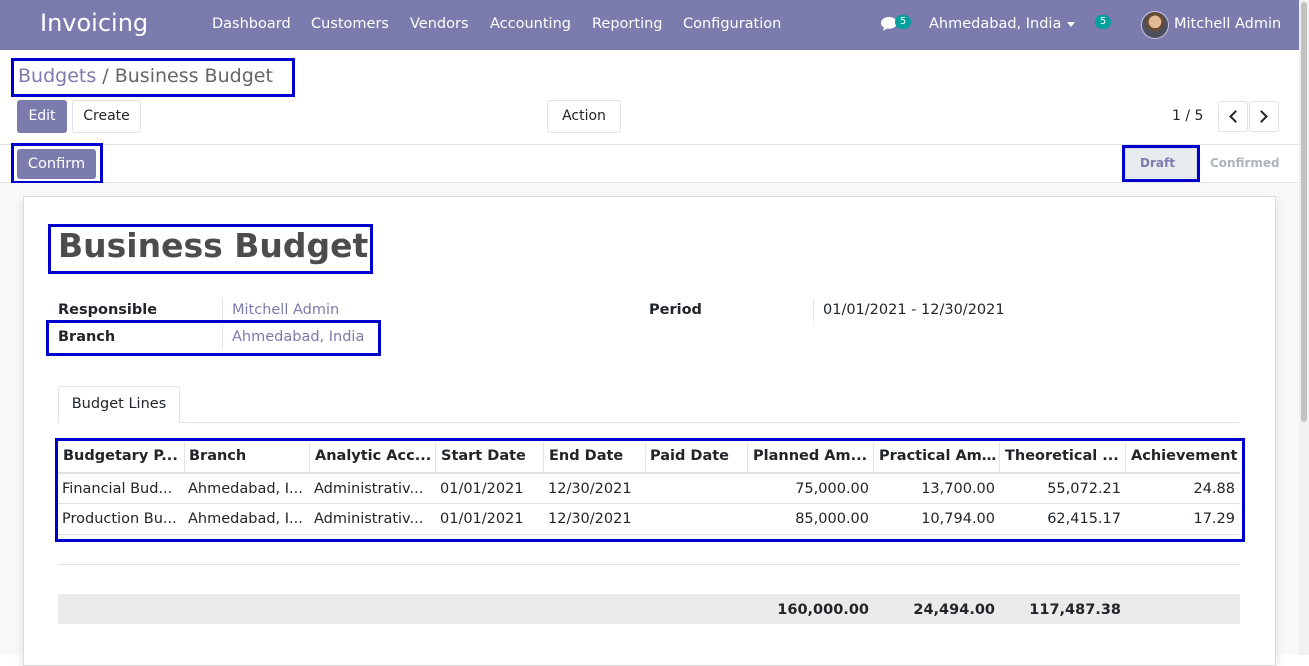 This screenshot has height=666, width=1309. I want to click on menu-accounting: Accounting, so click(530, 24).